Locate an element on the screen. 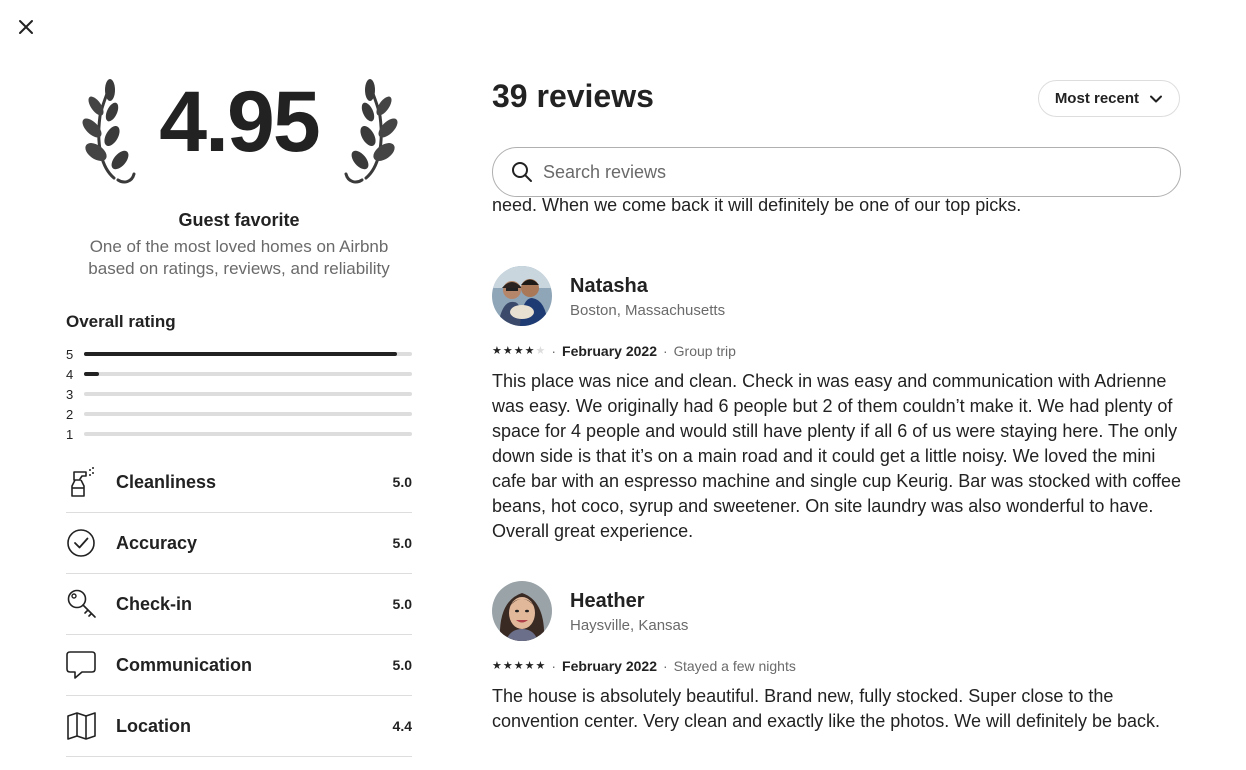  category-label: Location is located at coordinates (153, 725).